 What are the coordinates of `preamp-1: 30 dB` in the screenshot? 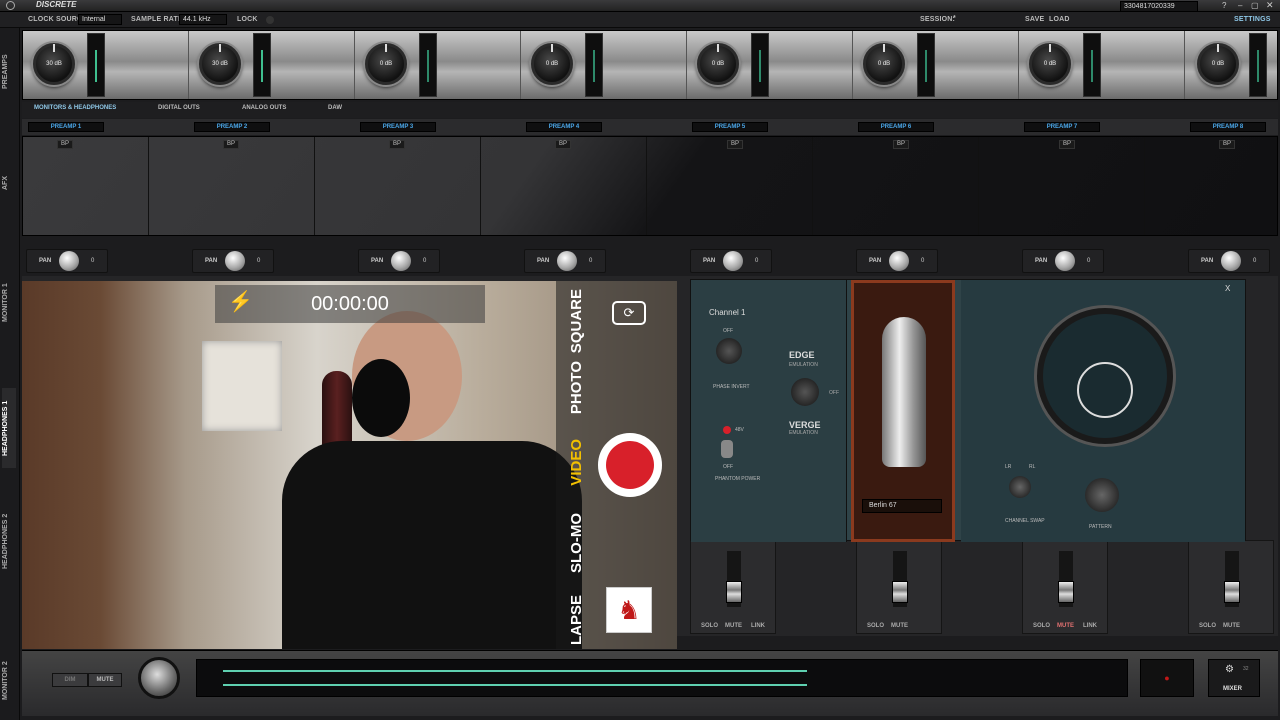 It's located at (106, 65).